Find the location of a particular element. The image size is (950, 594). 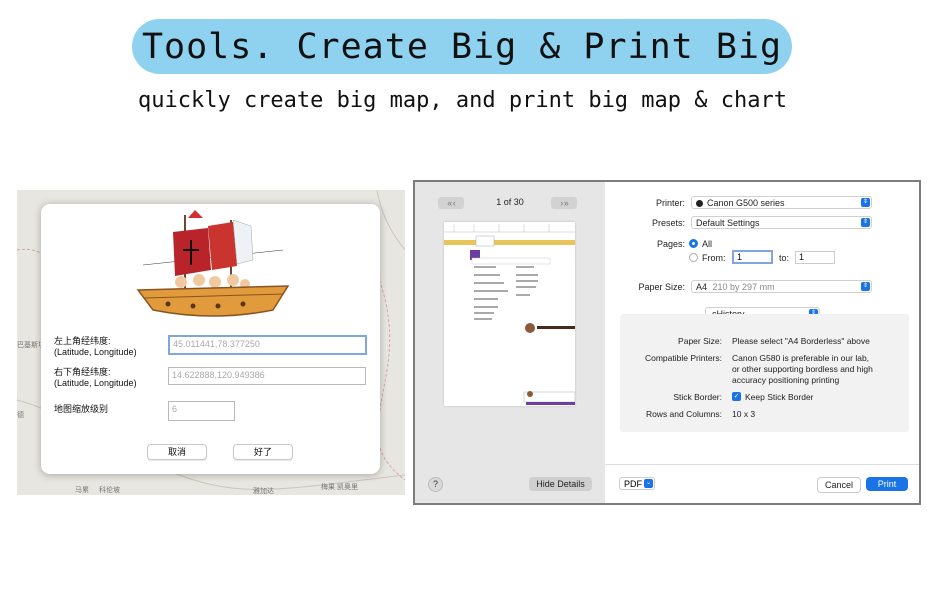

printer-select: Canon G500 series ⇕ is located at coordinates (781, 202).